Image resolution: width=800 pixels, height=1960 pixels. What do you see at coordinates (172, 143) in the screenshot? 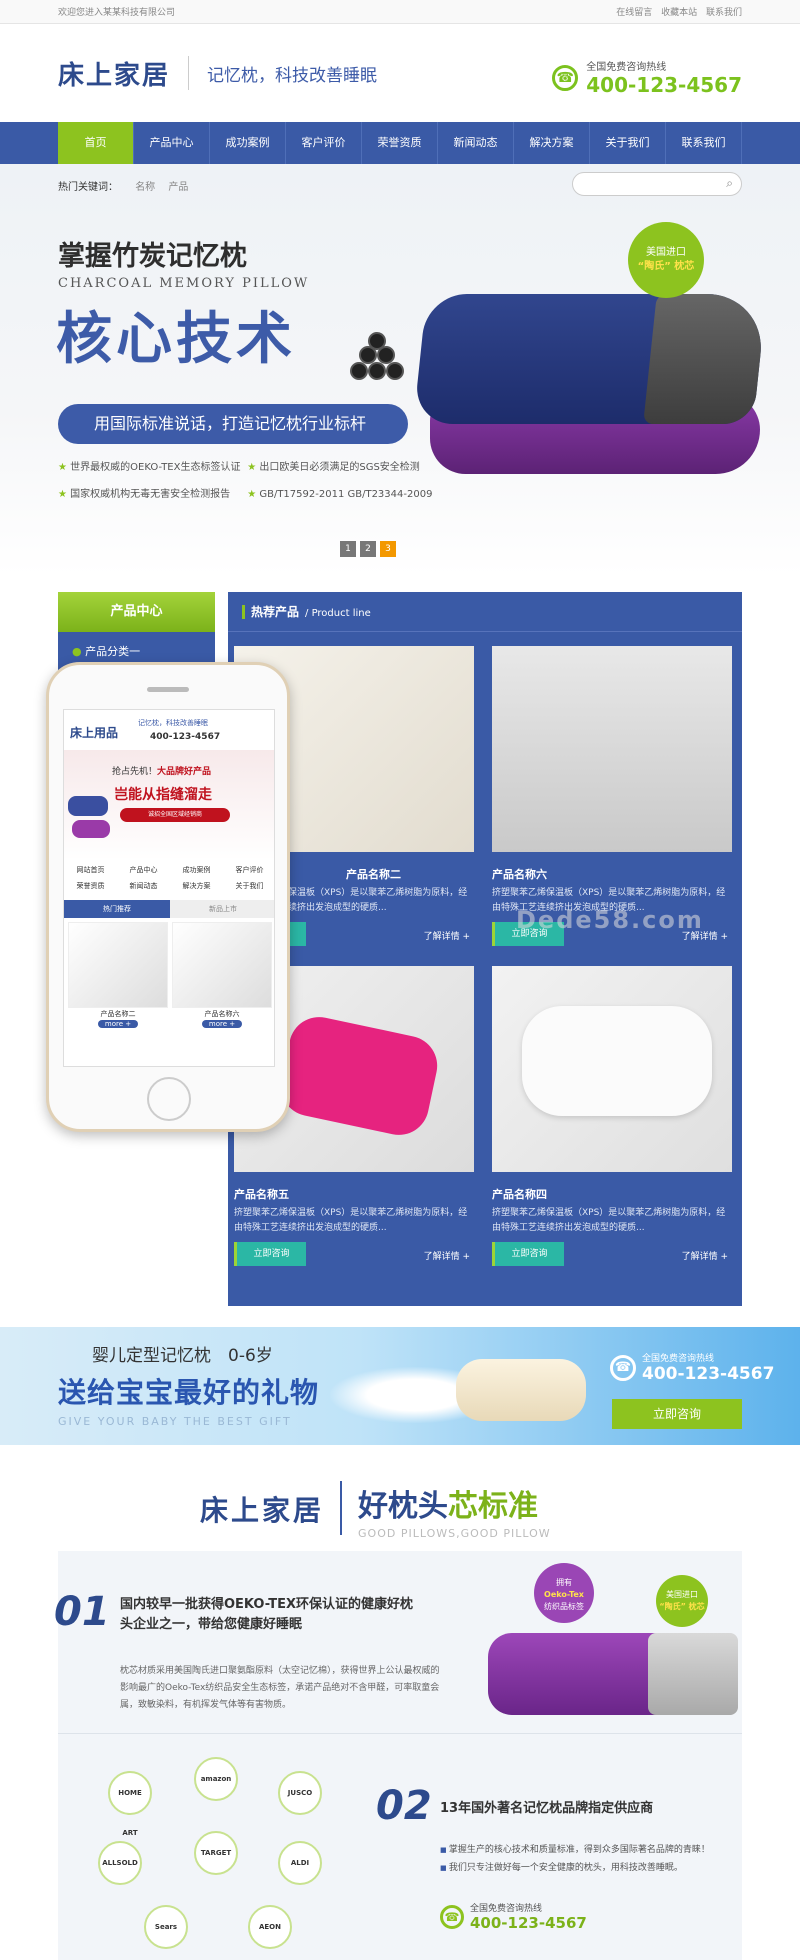
I see `nav-products: 产品中心` at bounding box center [172, 143].